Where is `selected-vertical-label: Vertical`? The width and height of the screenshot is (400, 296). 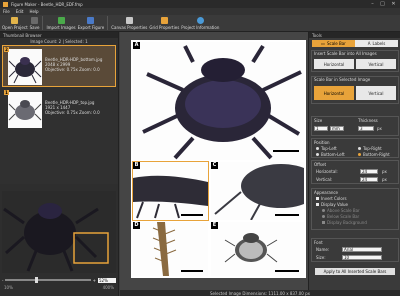 selected-vertical-label: Vertical is located at coordinates (376, 93).